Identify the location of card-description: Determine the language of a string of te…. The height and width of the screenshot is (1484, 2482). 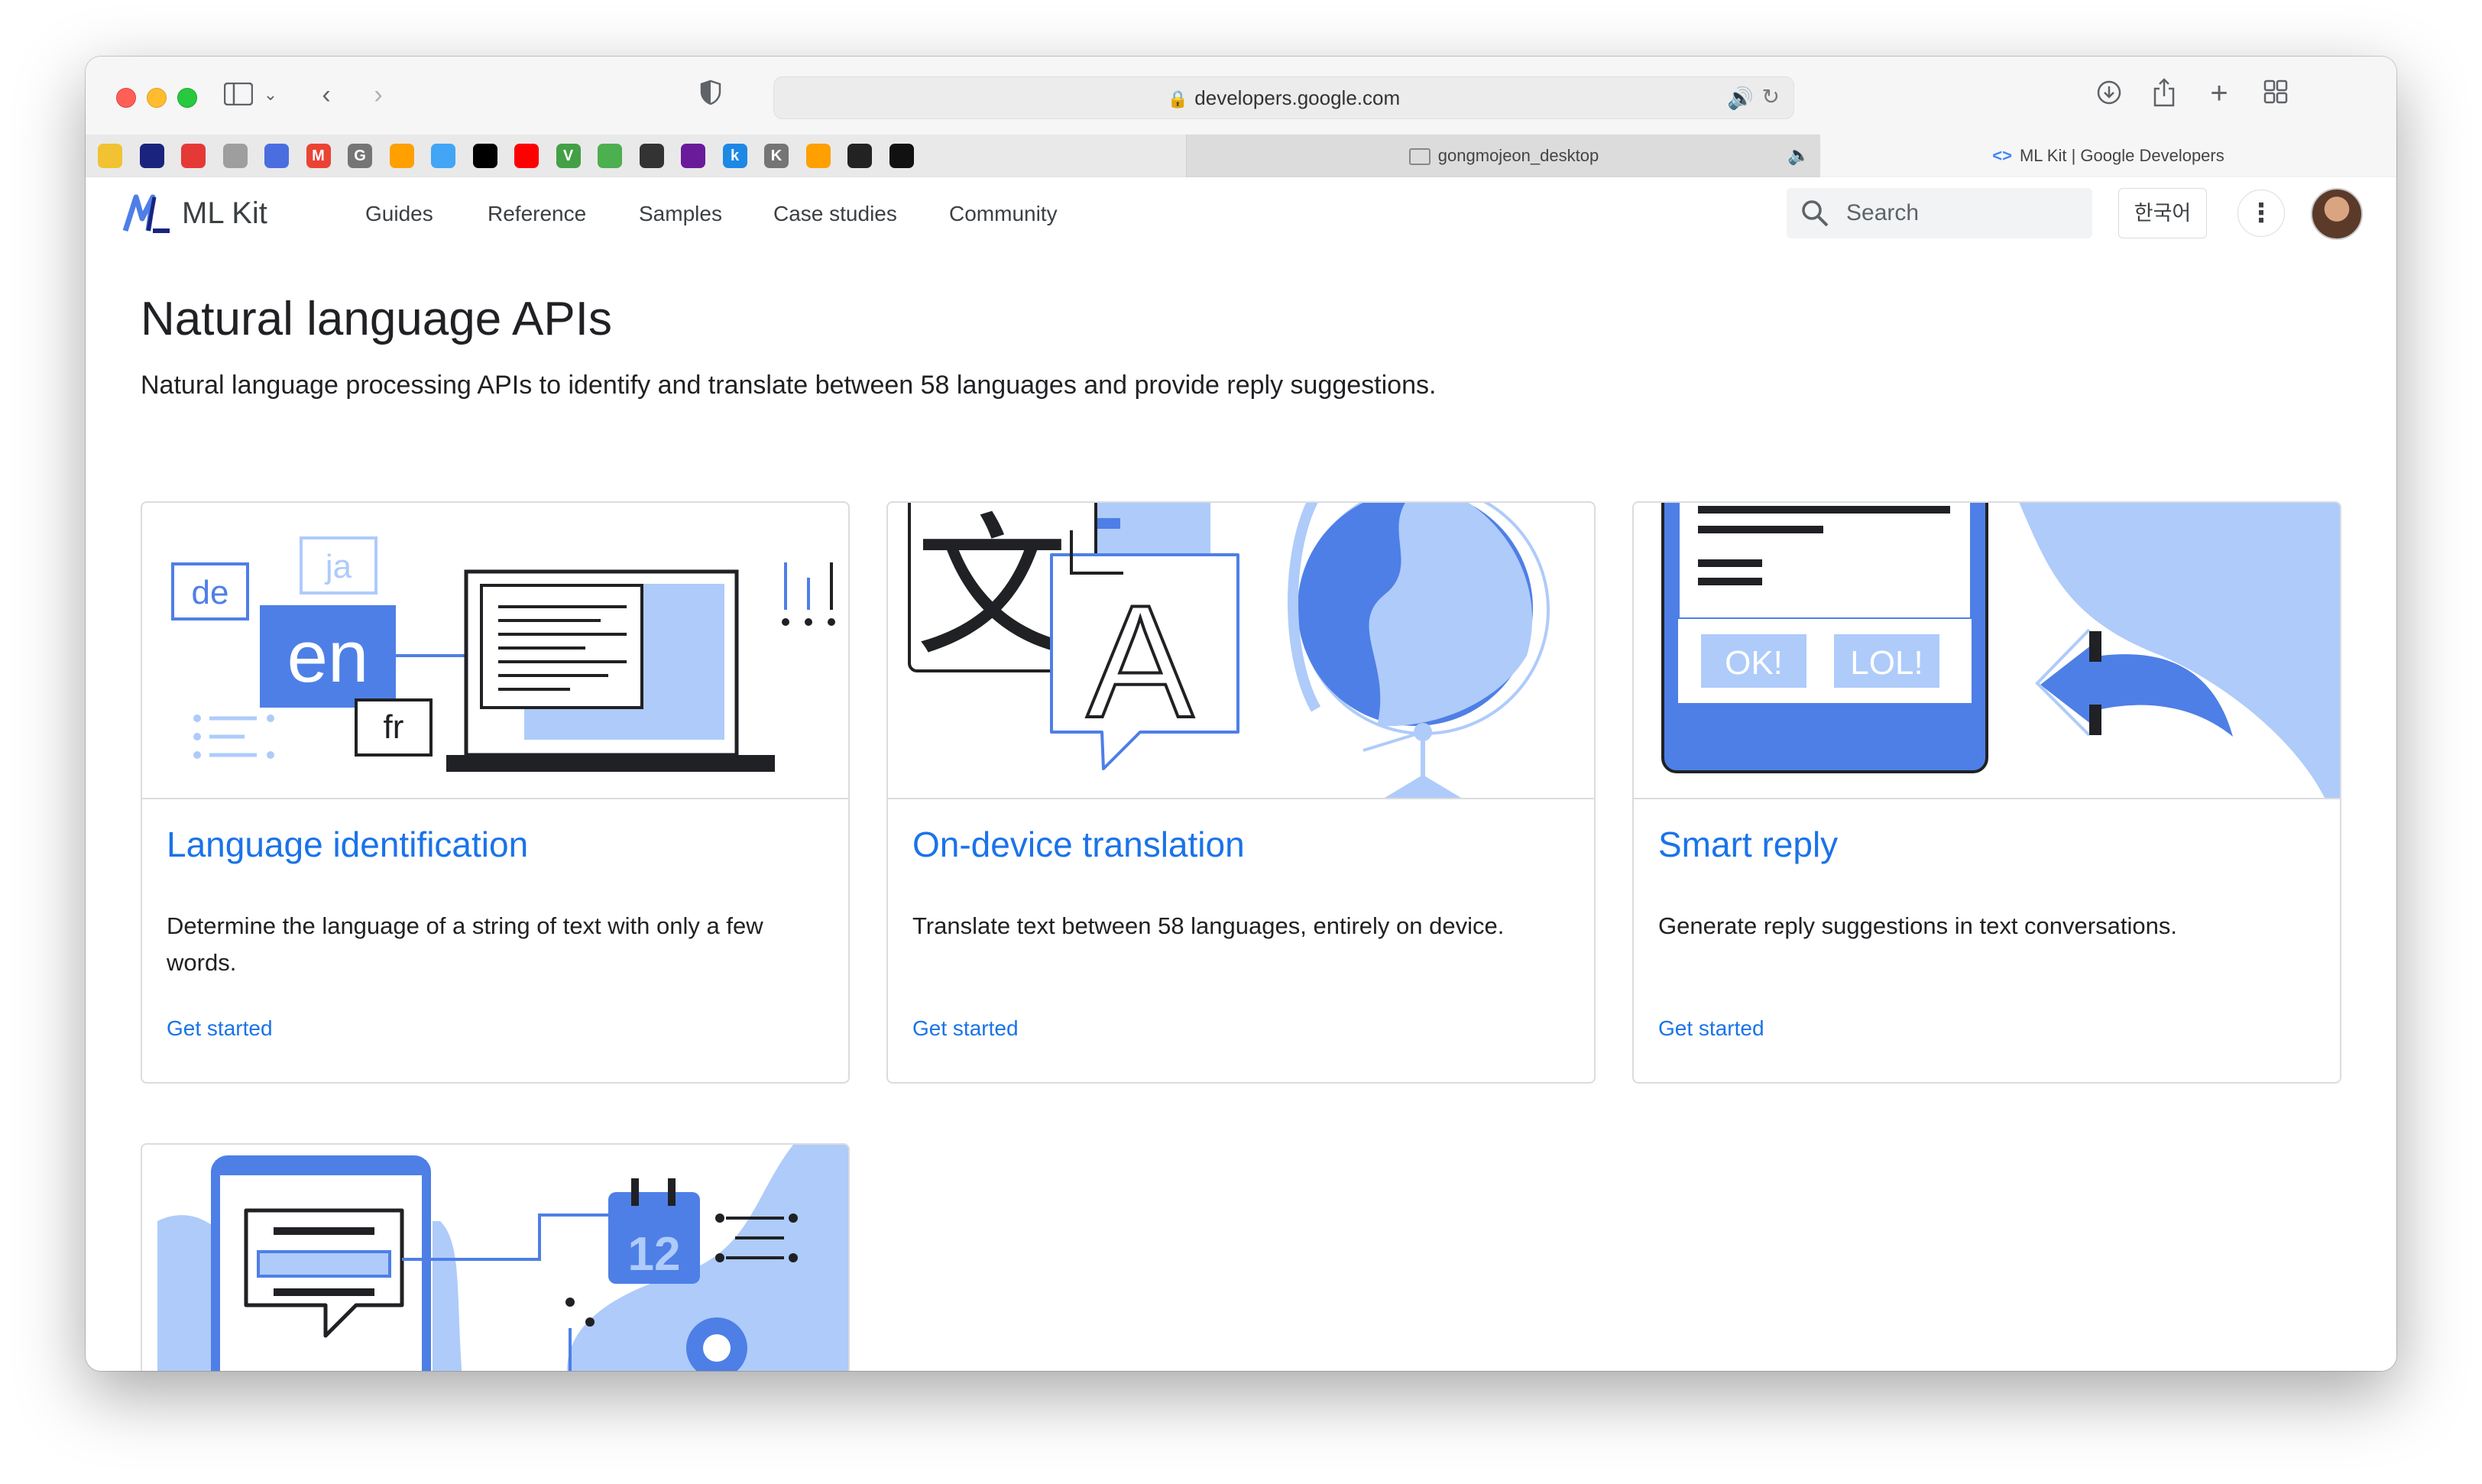
(465, 944).